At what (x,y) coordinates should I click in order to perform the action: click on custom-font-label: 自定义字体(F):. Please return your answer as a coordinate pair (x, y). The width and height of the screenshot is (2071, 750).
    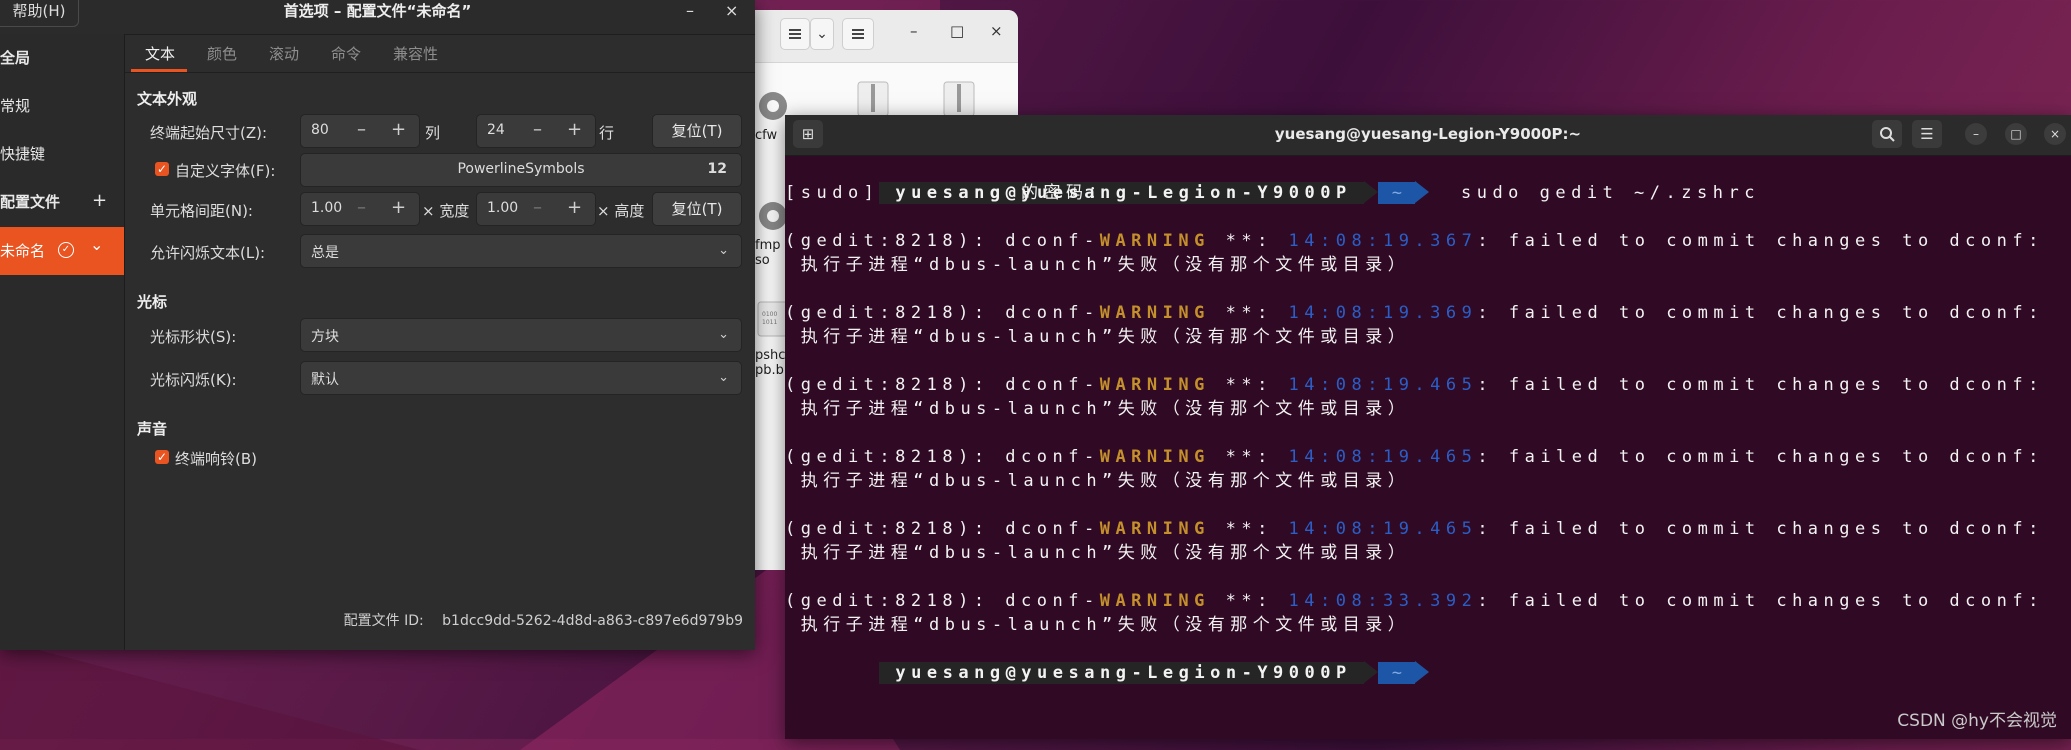
    Looking at the image, I should click on (225, 171).